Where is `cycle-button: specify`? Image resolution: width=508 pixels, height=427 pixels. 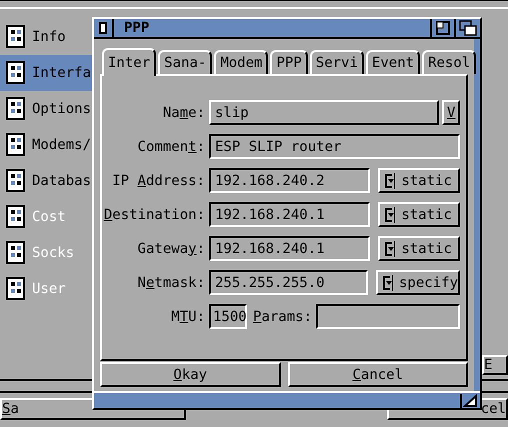
cycle-button: specify is located at coordinates (418, 283).